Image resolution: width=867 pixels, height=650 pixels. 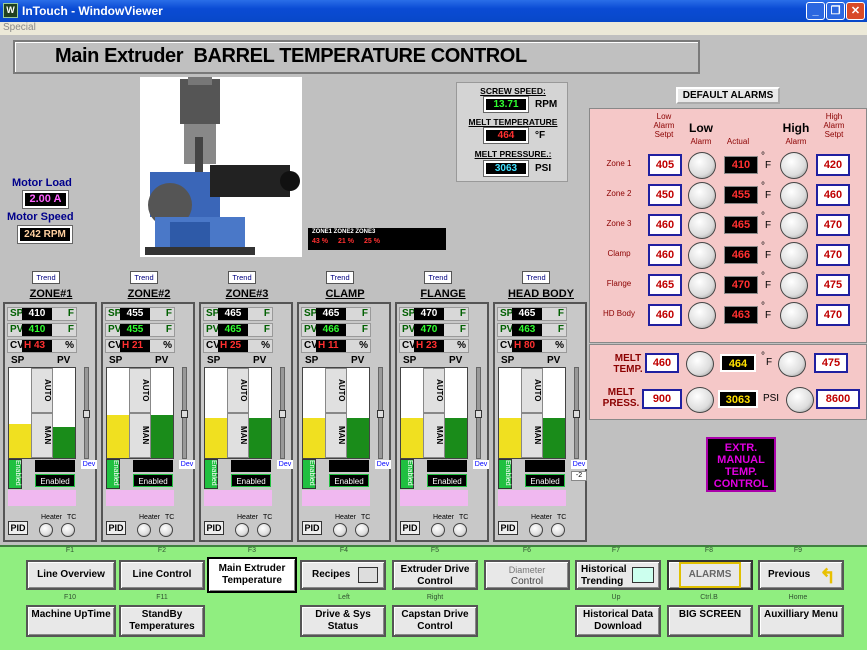 I want to click on line-overview-button: Line Overview, so click(x=71, y=575).